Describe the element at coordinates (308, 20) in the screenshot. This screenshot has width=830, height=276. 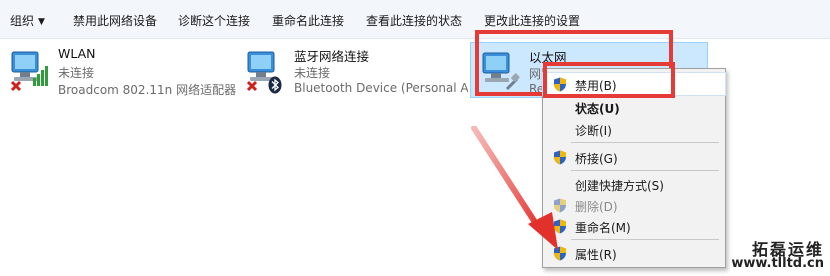
I see `rename-connection-button: 重命名此连接` at that location.